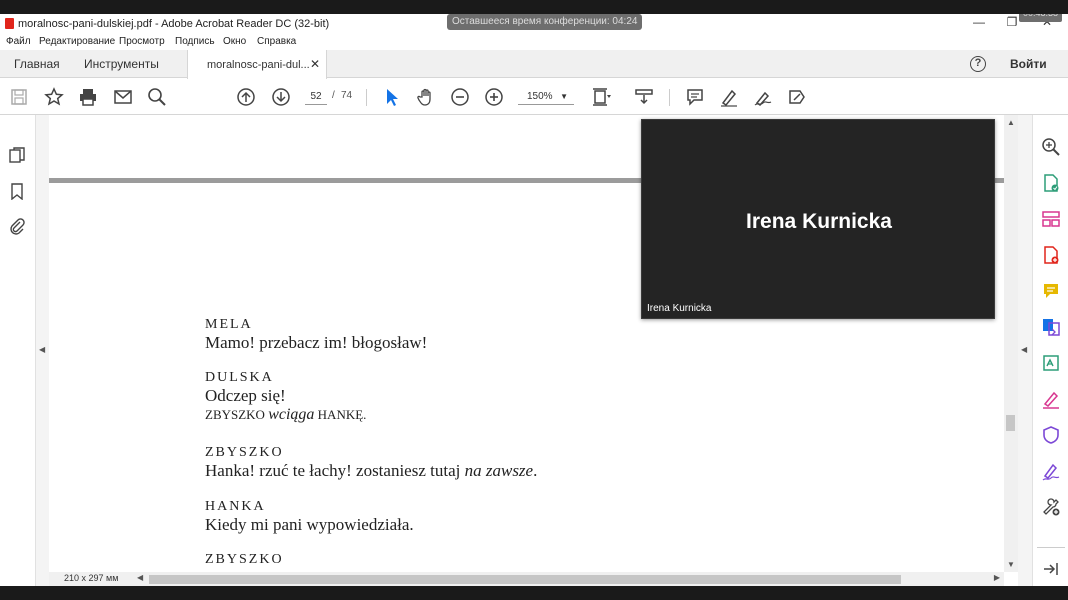 This screenshot has height=600, width=1068. I want to click on menu-edit: Редактирование, so click(77, 41).